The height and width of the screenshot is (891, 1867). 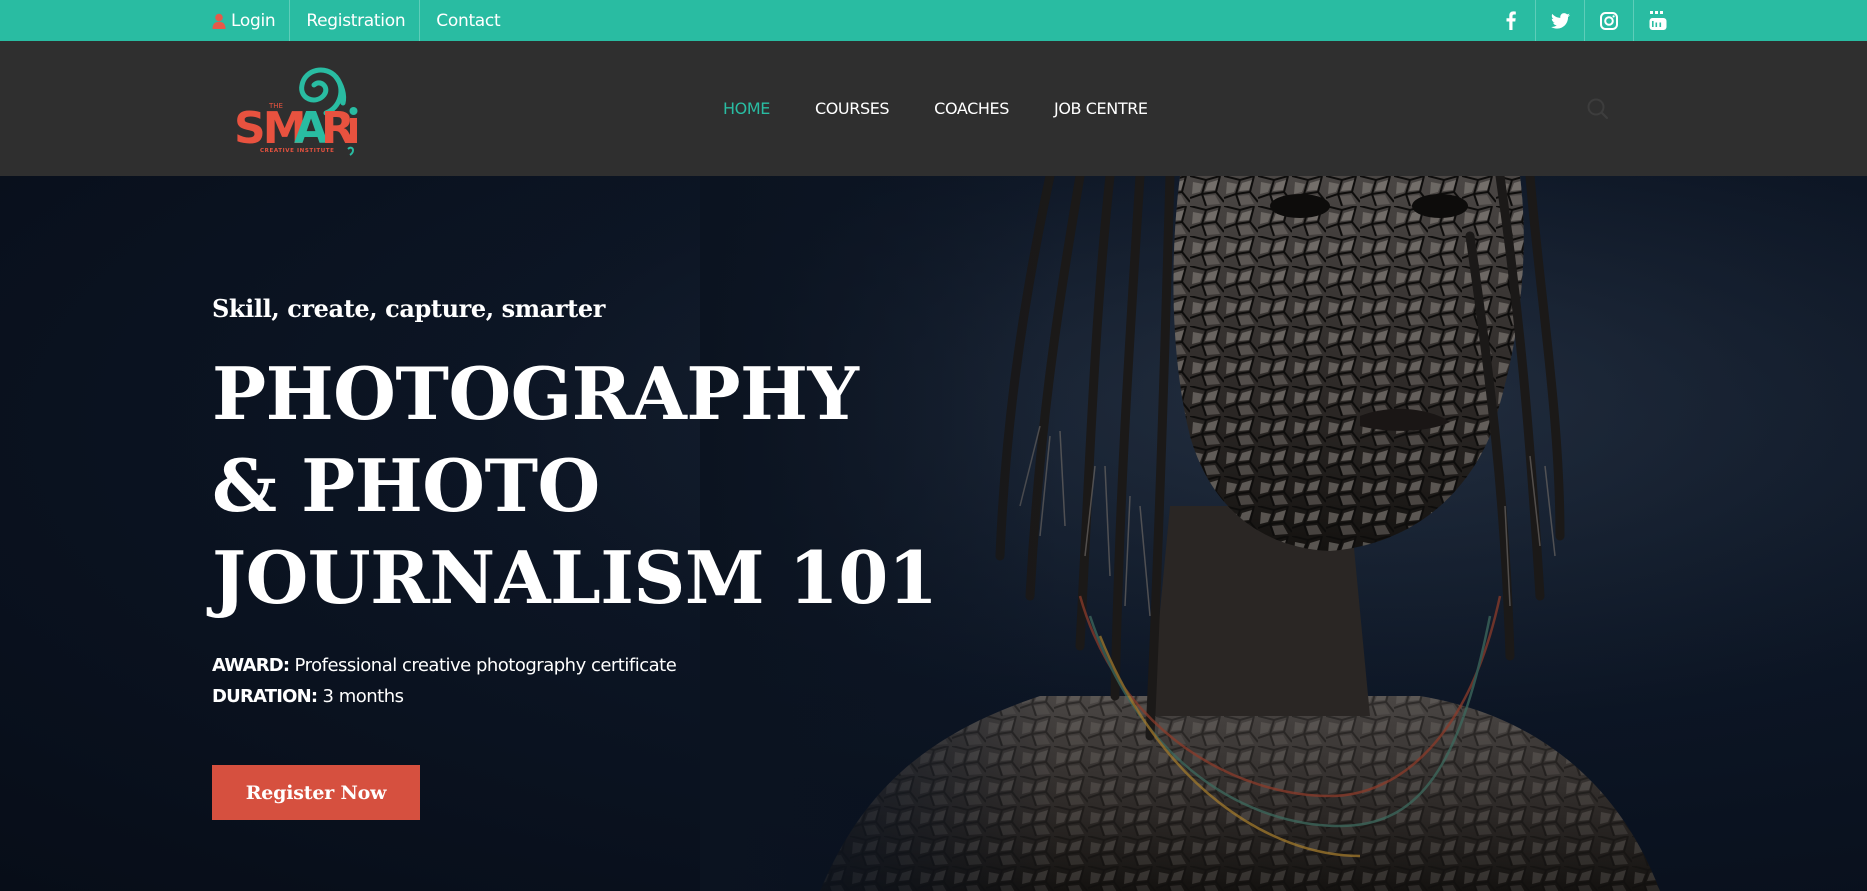 I want to click on hero-title-line-2: & PHOTO, so click(x=406, y=485).